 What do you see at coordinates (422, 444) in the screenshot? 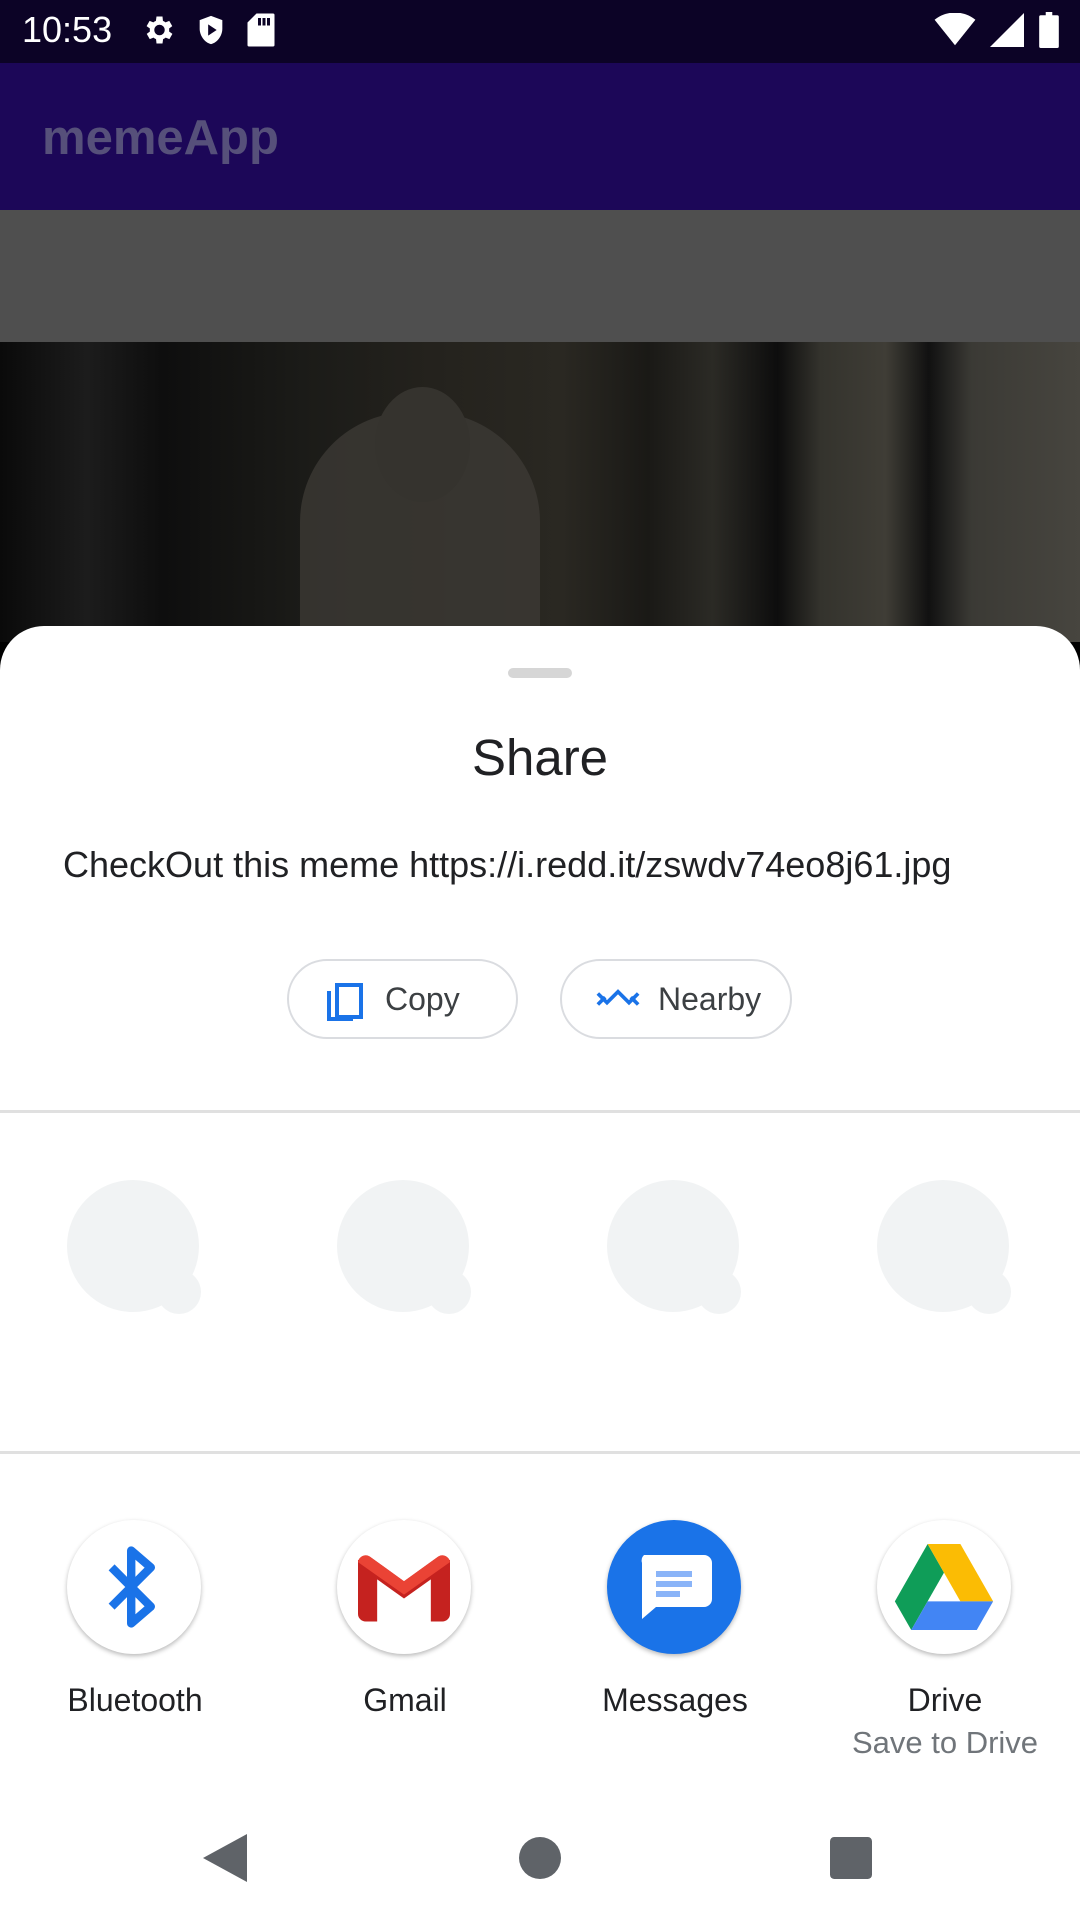
I see `meme-figure-head` at bounding box center [422, 444].